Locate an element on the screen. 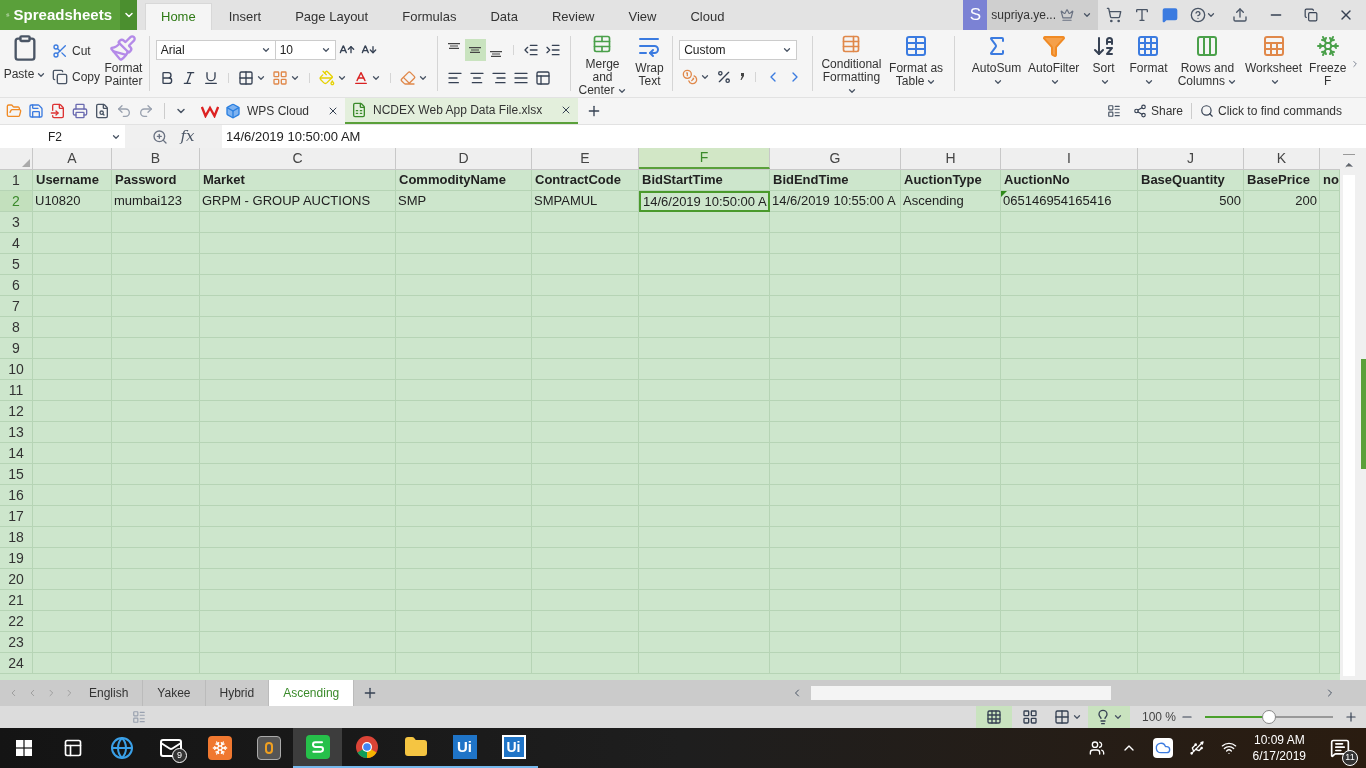 This screenshot has height=768, width=1366. ribbon-tab: Insert is located at coordinates (245, 16).